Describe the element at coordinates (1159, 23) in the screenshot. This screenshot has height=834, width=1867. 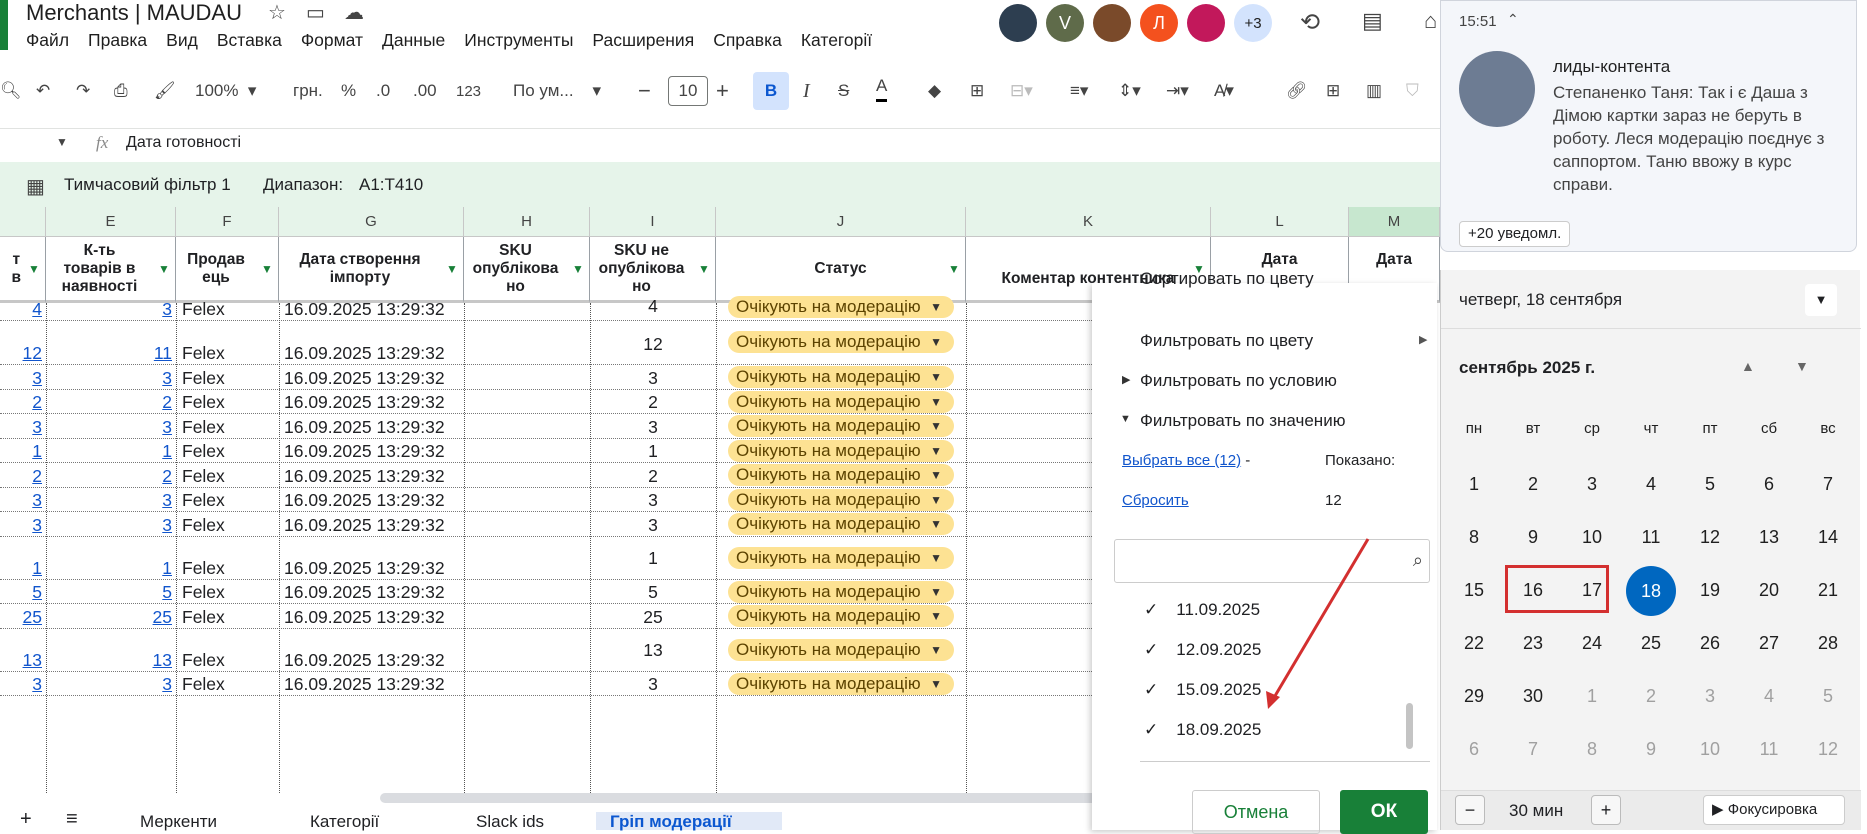
I see `avatar-l: Л` at that location.